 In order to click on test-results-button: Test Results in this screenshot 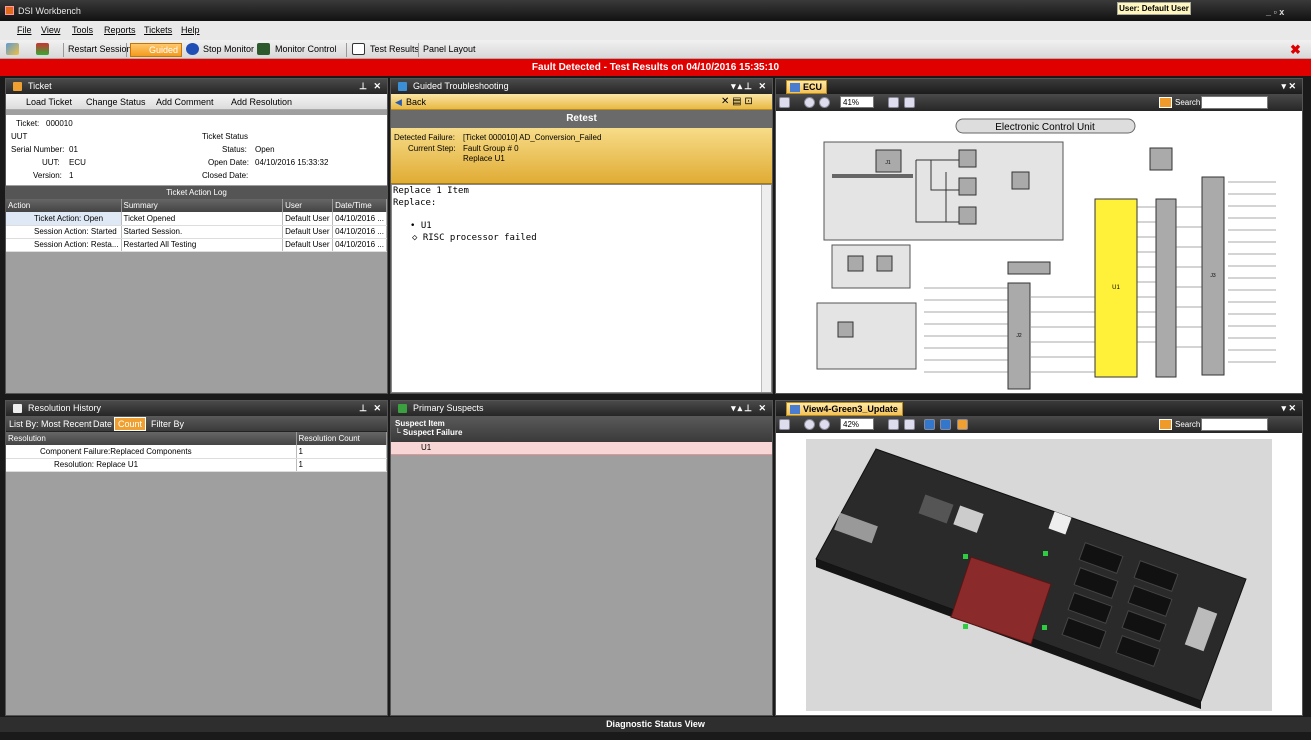, I will do `click(393, 50)`.